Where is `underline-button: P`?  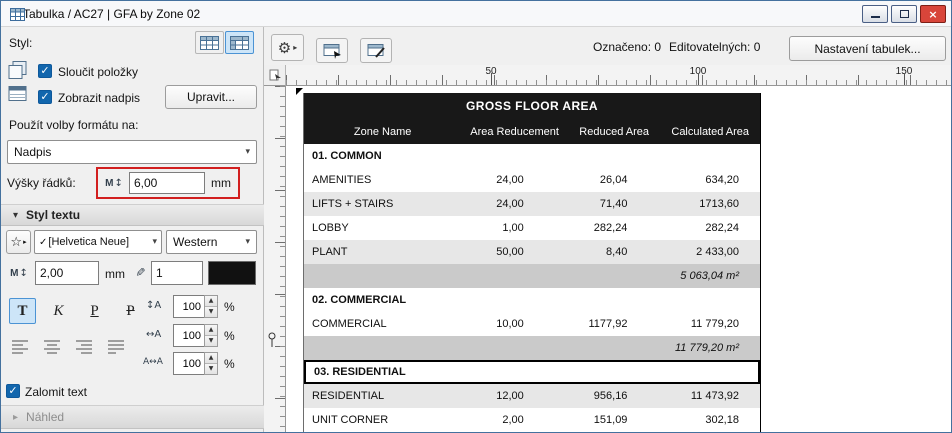 underline-button: P is located at coordinates (94, 311).